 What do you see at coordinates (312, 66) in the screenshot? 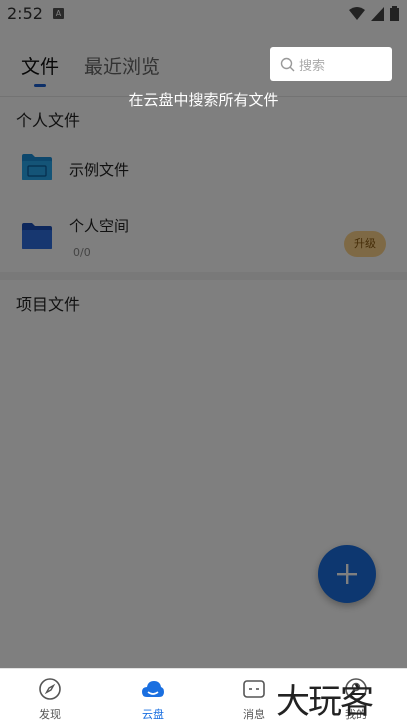
I see `search-placeholder: 搜索` at bounding box center [312, 66].